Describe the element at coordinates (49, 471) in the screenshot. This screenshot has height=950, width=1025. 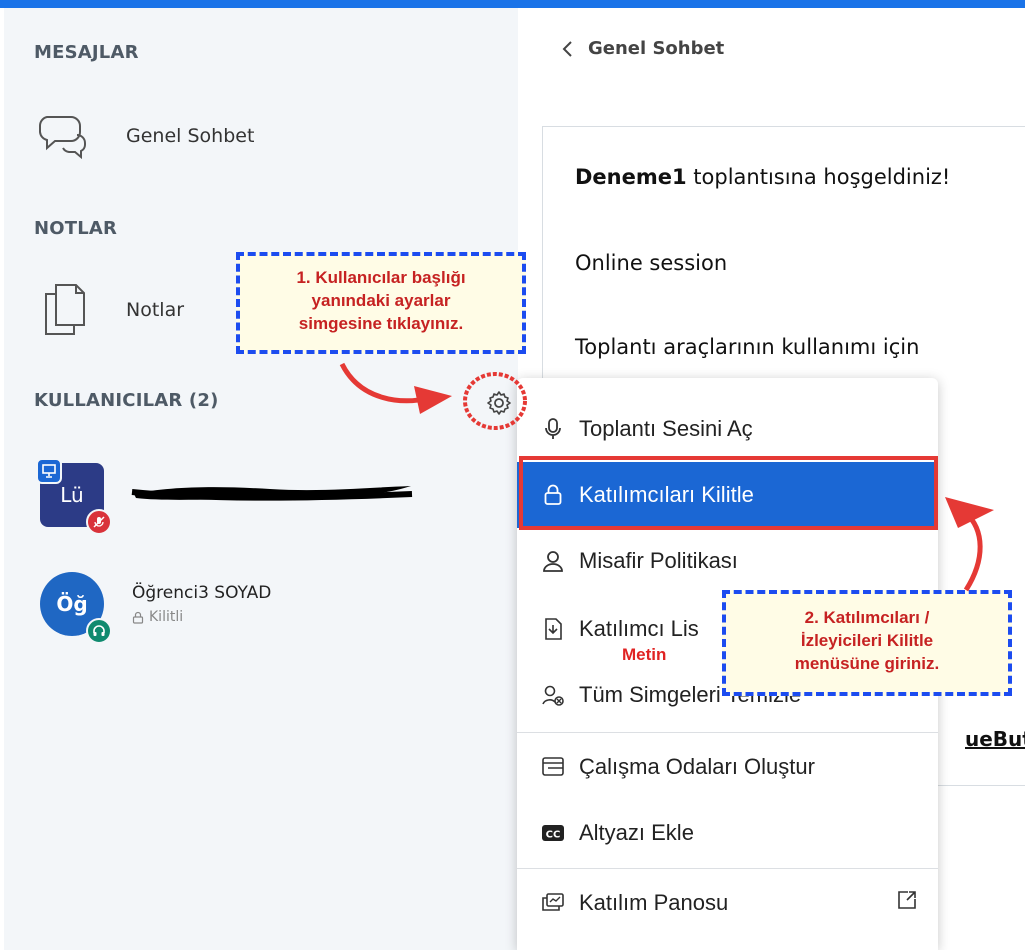
I see `presenter-icon` at that location.